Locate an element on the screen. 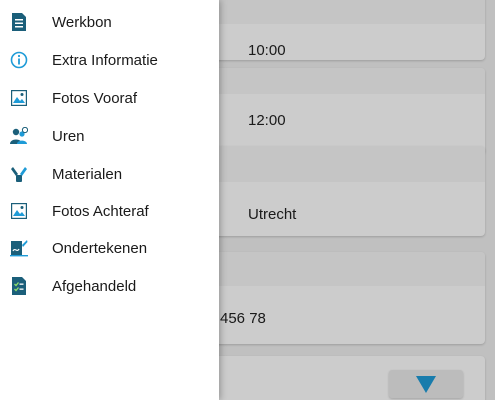 This screenshot has height=400, width=495. menu-item-ondertekenen: Ondertekenen is located at coordinates (109, 248).